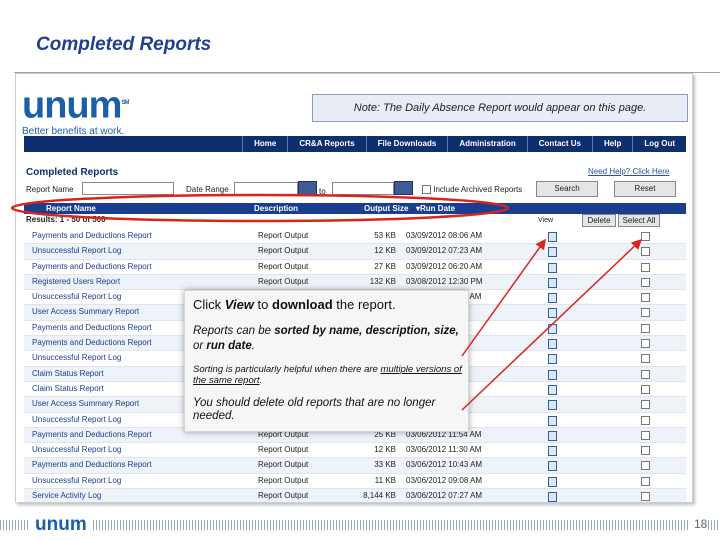 This screenshot has width=720, height=540. I want to click on report-name-label: Report Name, so click(50, 189).